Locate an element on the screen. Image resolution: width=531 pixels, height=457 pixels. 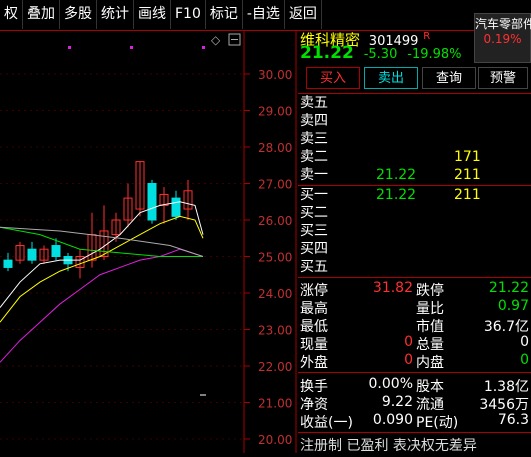
orderbook-row: 卖四 is located at coordinates (414, 121).